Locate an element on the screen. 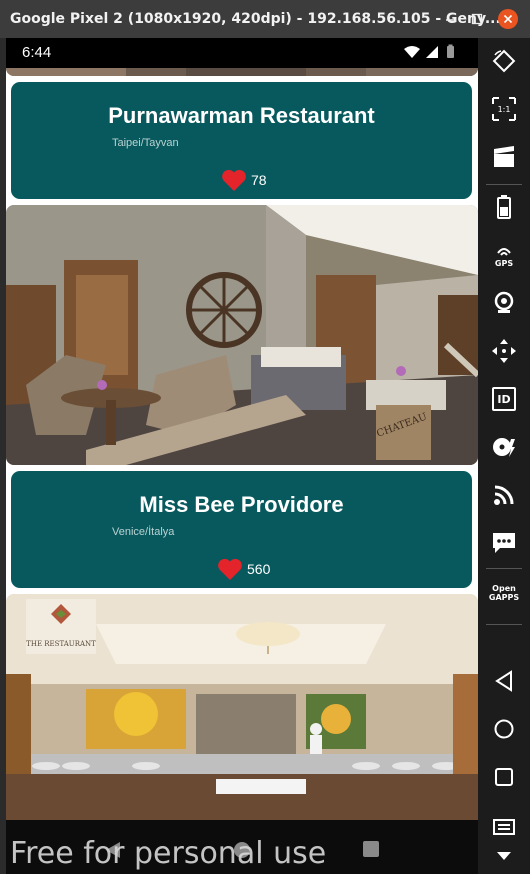  restaurant-card: Purnawarman Restaurant Taipei/Tayvan 78 is located at coordinates (241, 140).